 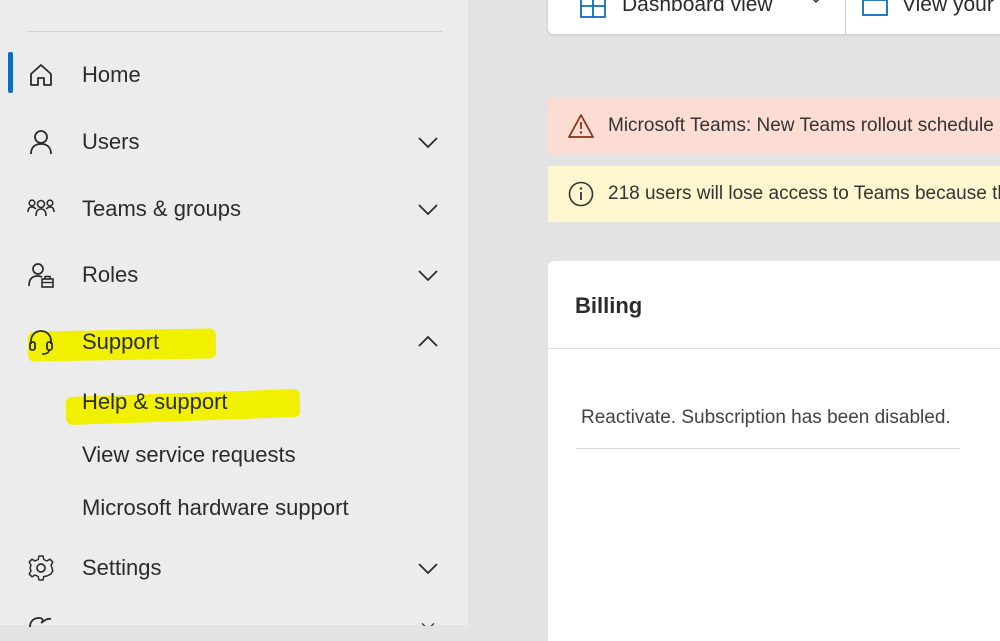 What do you see at coordinates (234, 75) in the screenshot?
I see `sidebar-item-home: Home` at bounding box center [234, 75].